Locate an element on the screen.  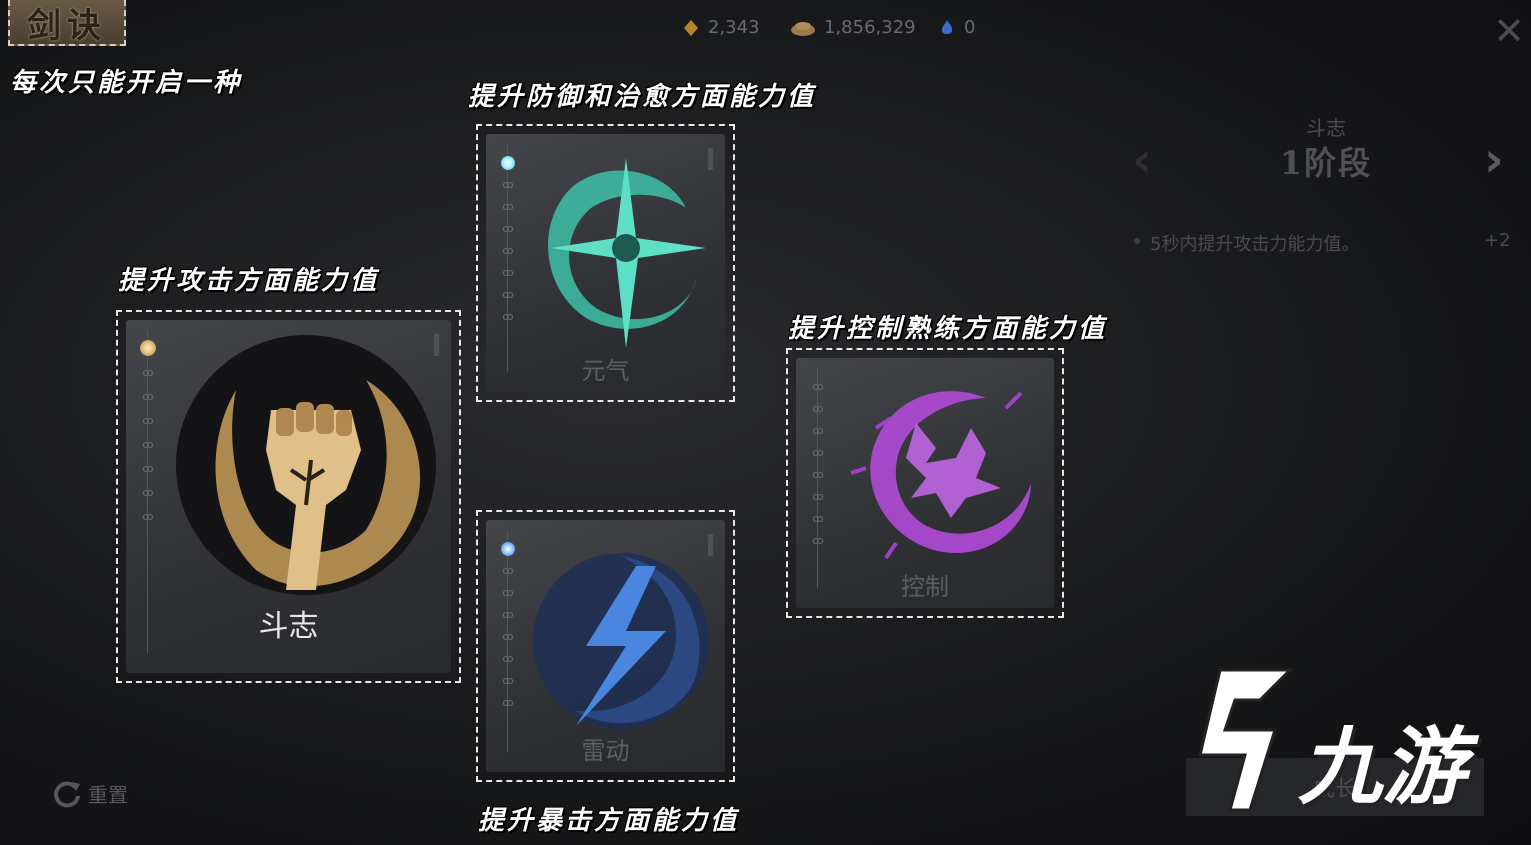
currency-spirit-value: 0 is located at coordinates (970, 27).